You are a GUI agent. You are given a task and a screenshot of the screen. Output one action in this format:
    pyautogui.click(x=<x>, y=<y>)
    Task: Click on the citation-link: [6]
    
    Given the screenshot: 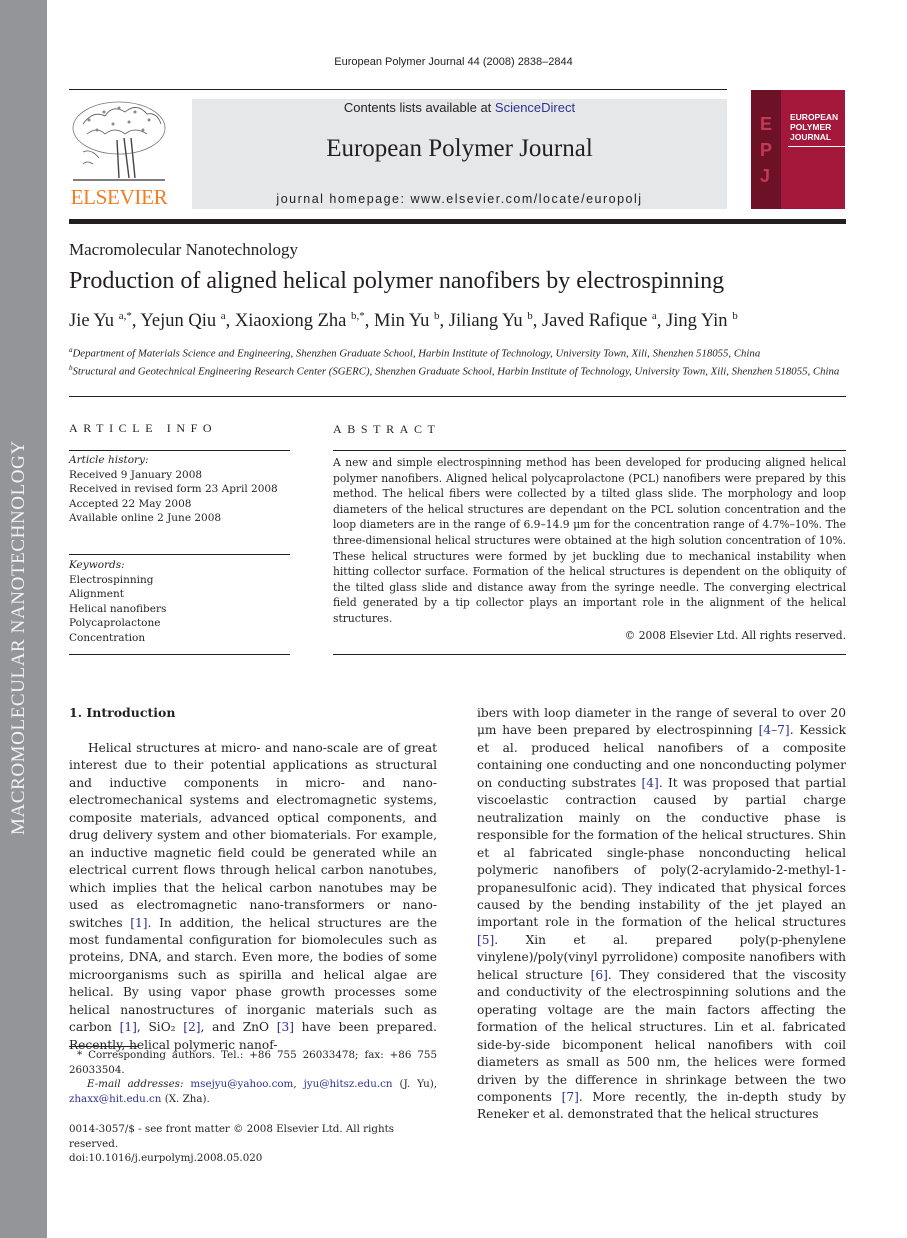 What is the action you would take?
    pyautogui.click(x=599, y=975)
    